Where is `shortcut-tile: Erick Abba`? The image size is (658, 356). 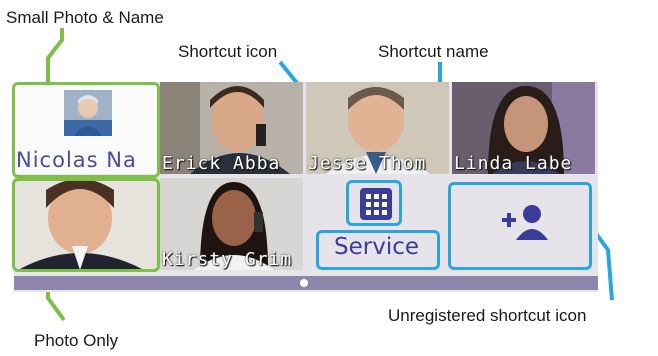
shortcut-tile: Erick Abba is located at coordinates (231, 128).